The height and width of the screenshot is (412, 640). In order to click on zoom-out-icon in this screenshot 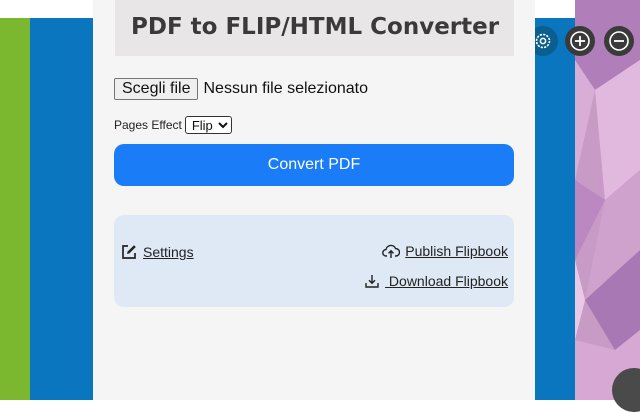, I will do `click(619, 41)`.